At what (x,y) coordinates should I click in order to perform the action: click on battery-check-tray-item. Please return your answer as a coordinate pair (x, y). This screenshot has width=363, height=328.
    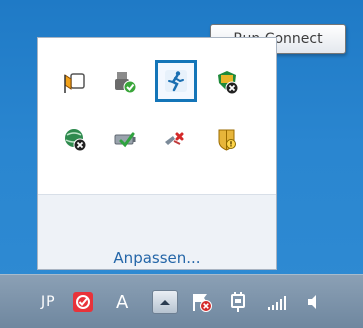
    Looking at the image, I should click on (125, 139).